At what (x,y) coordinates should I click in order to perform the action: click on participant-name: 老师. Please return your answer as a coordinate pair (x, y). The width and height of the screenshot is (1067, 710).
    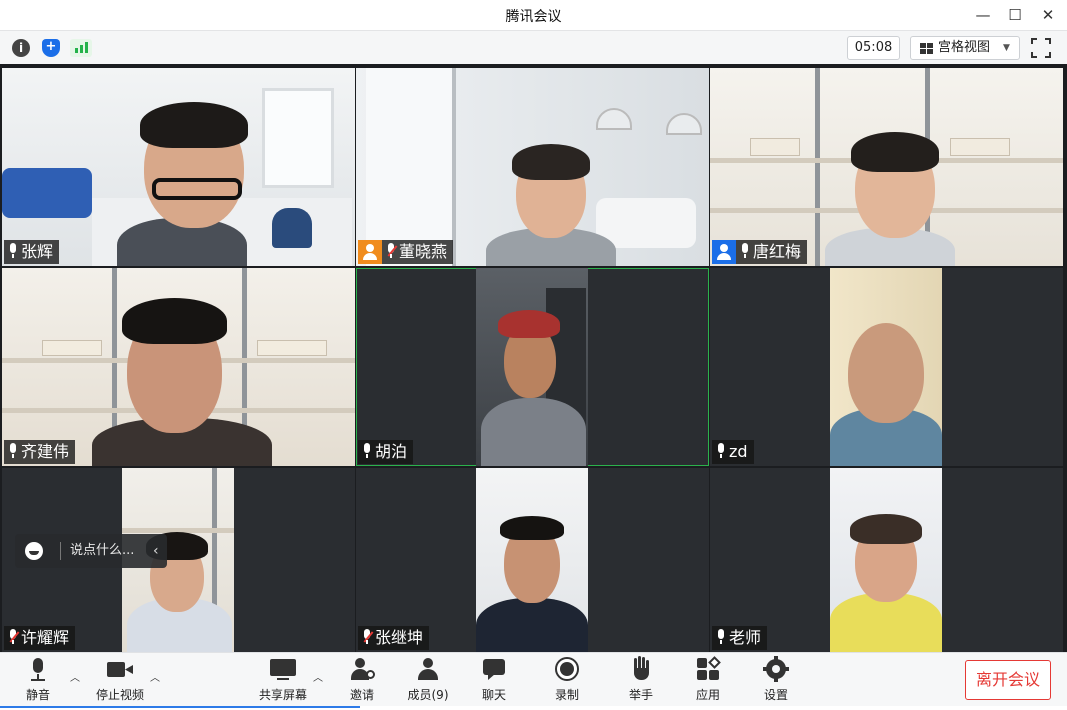
    Looking at the image, I should click on (745, 637).